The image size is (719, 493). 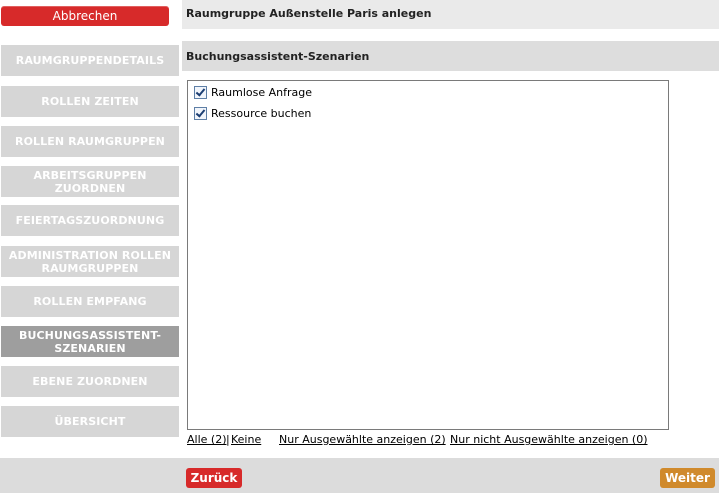 What do you see at coordinates (549, 439) in the screenshot?
I see `show-unselected-link: Nur nicht Ausgewählte anzeigen (0)` at bounding box center [549, 439].